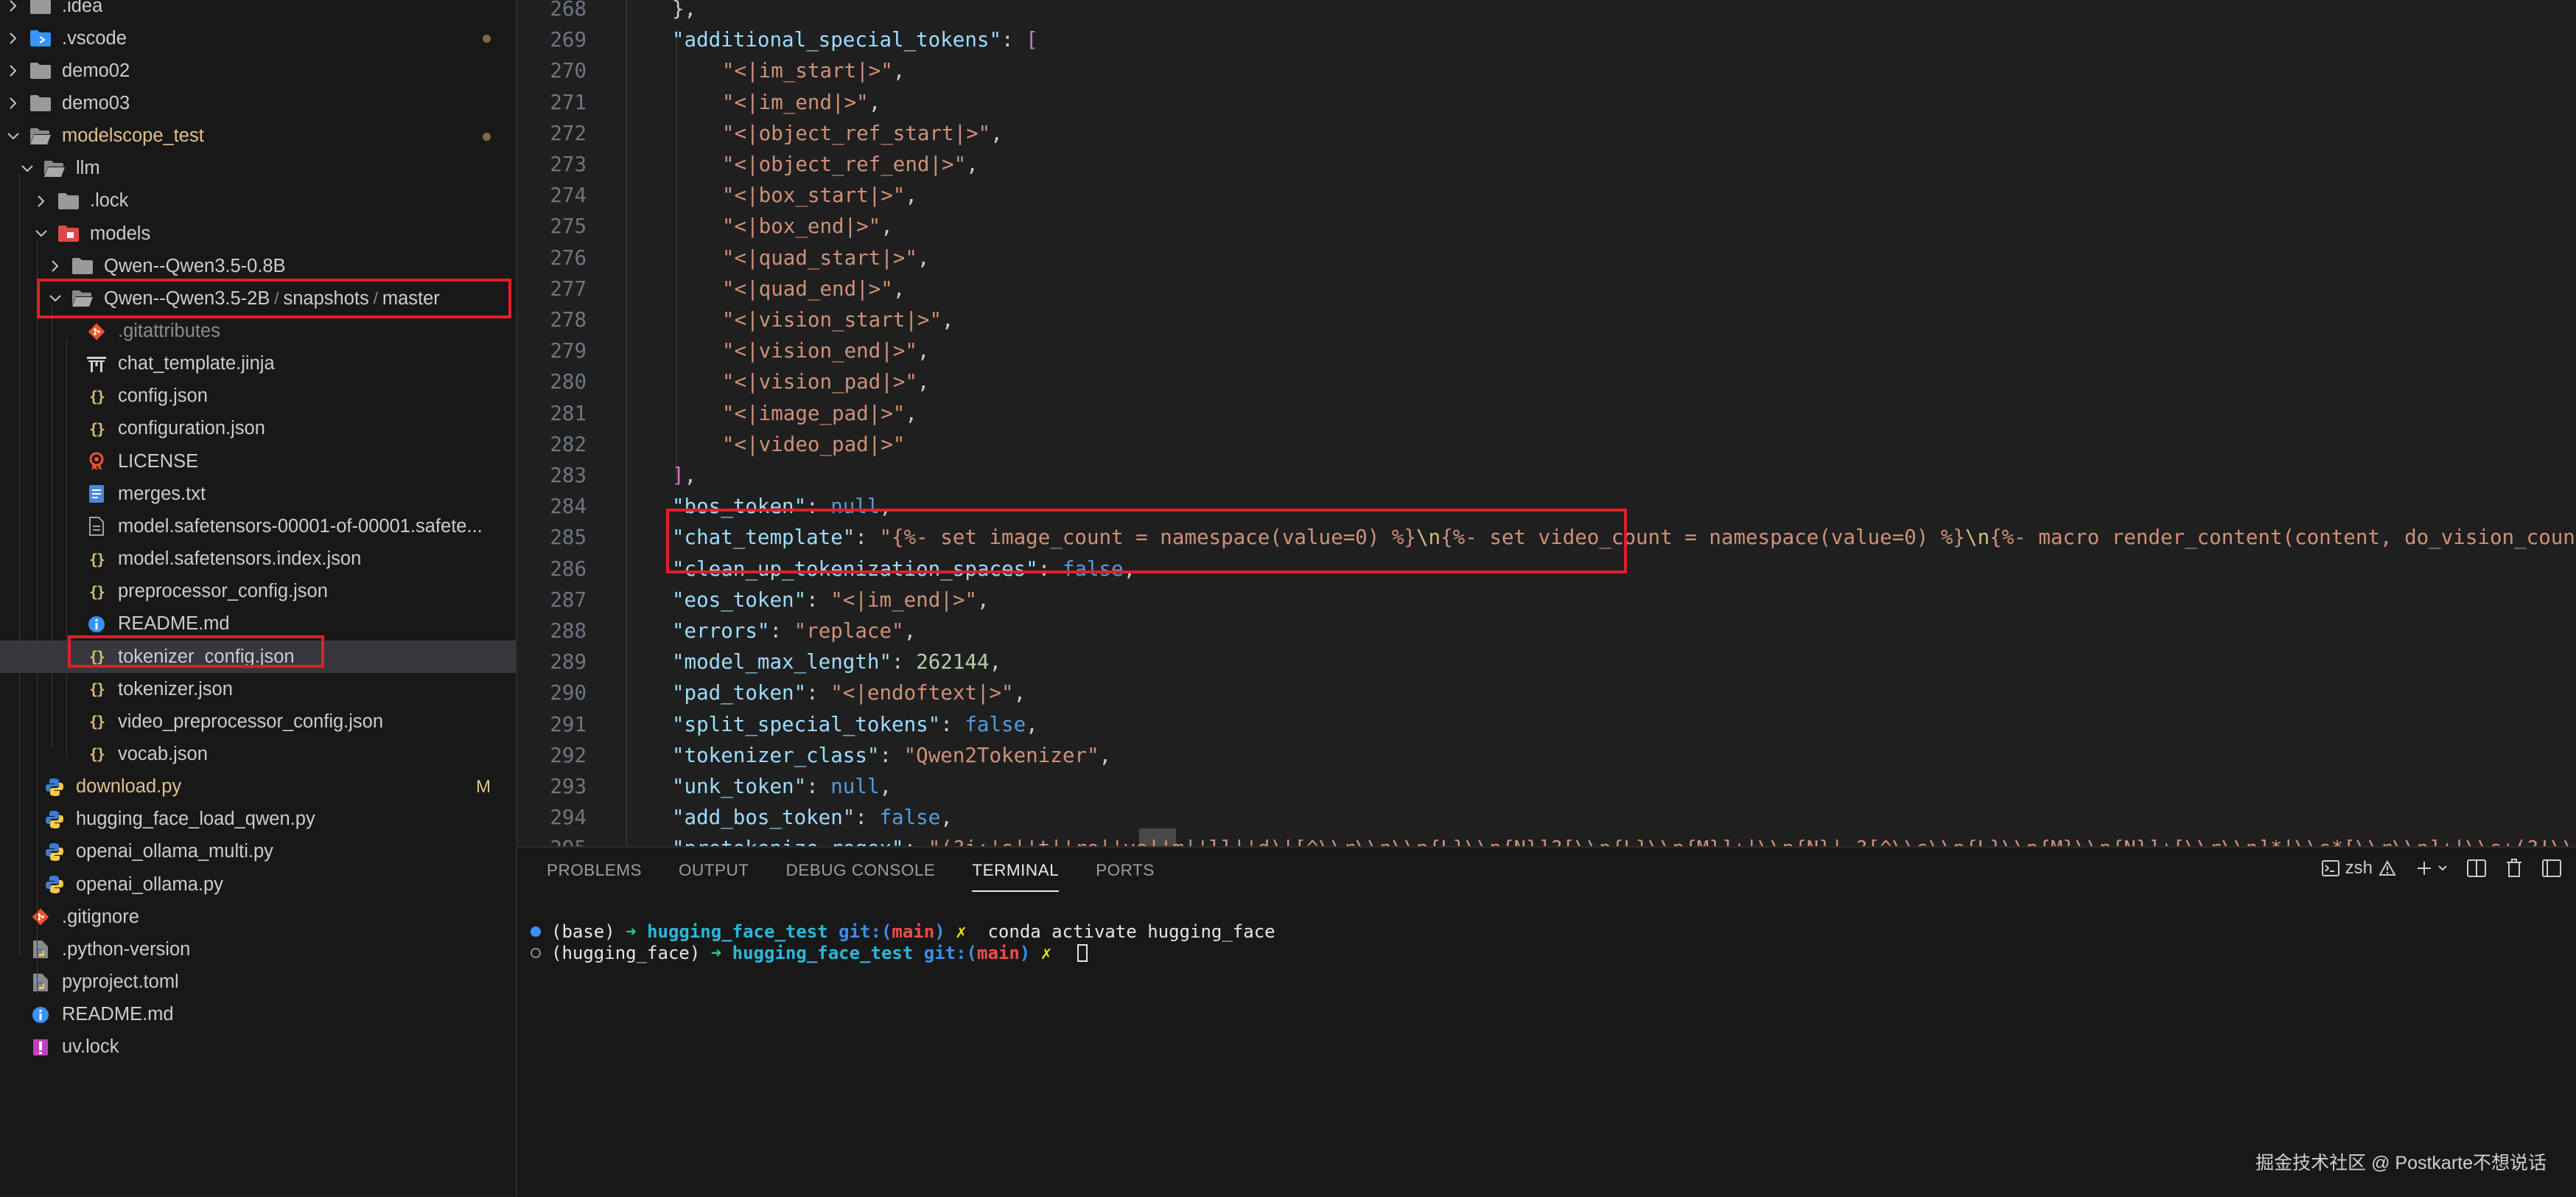  I want to click on explorer-item: {} preprocessor_config.json, so click(258, 592).